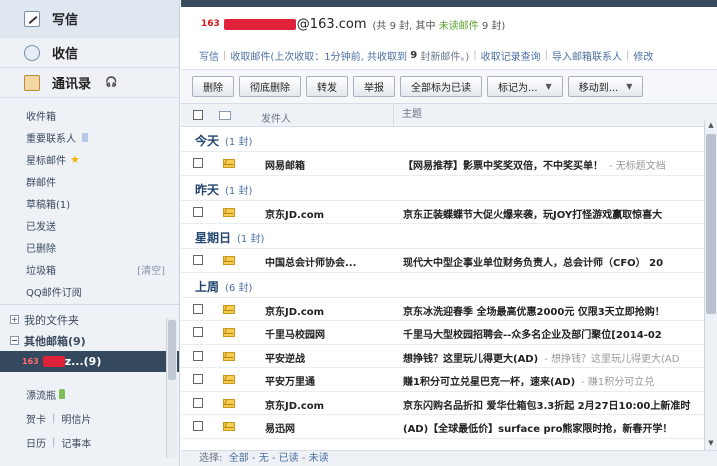 The width and height of the screenshot is (717, 466). I want to click on email-row: 中国总会计师协会... 现代大中型企事业单位财务负责人，总会计师（CFO） 20, so click(449, 261).